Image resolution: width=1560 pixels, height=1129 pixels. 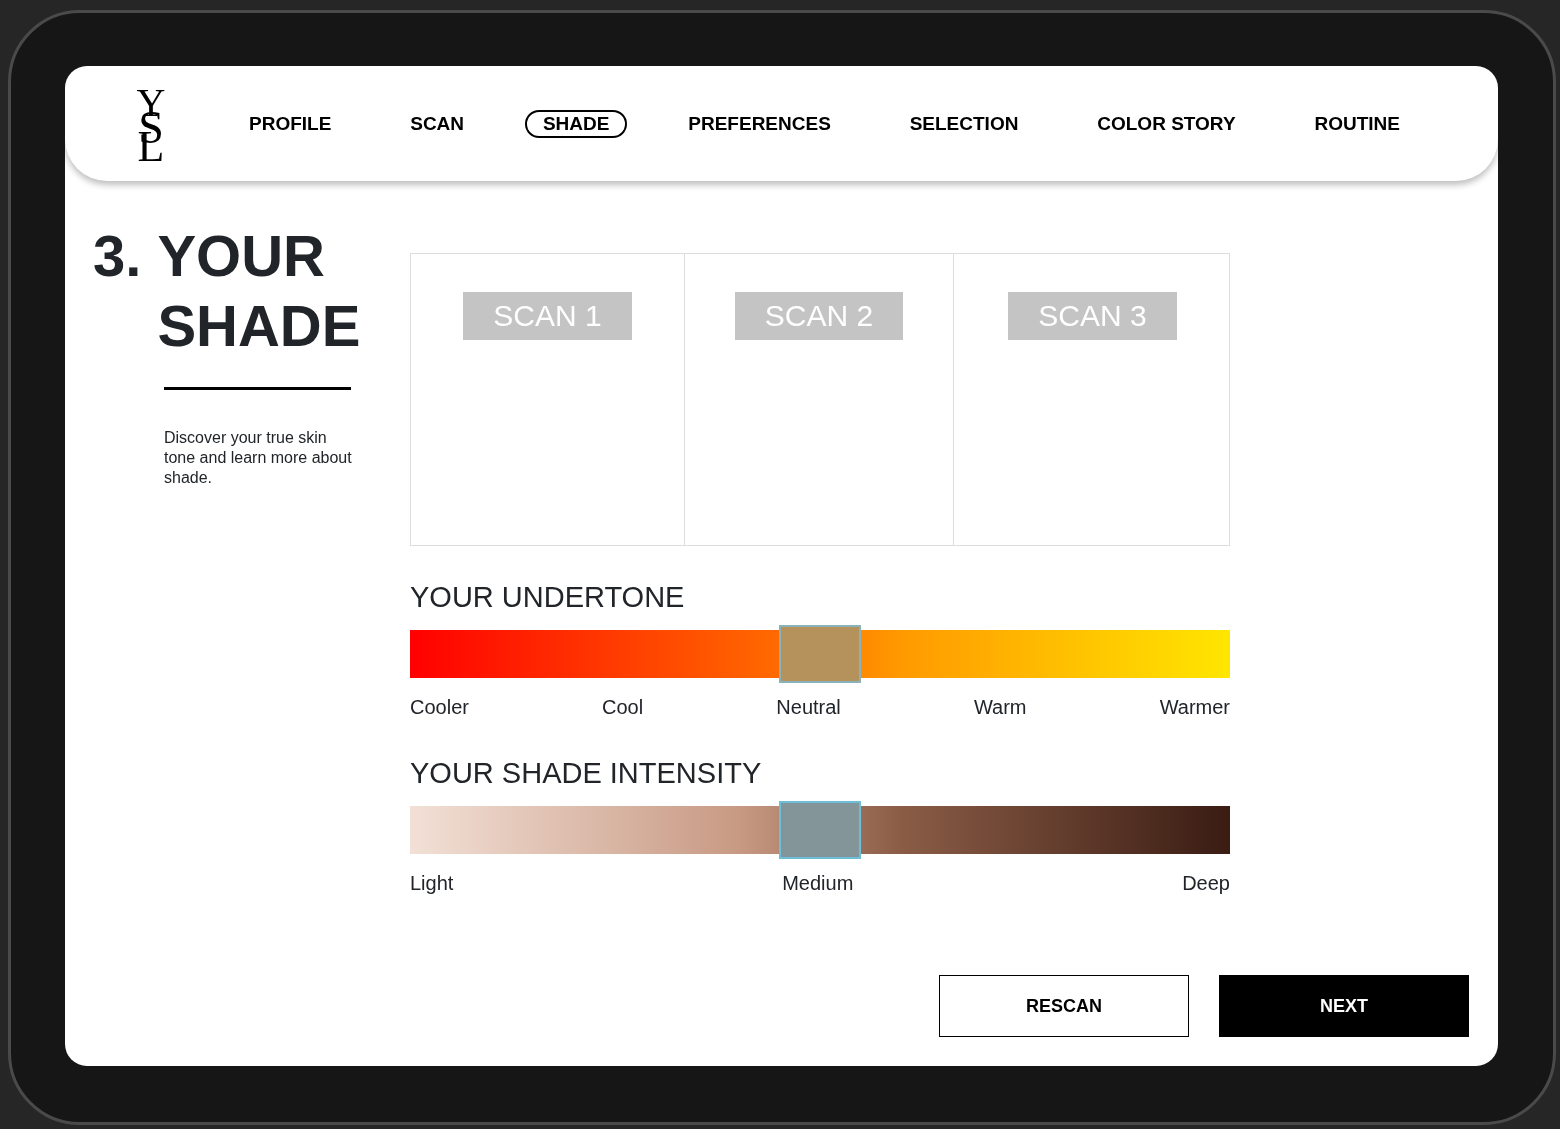 What do you see at coordinates (257, 291) in the screenshot?
I see `page-title: YOUR SHADE` at bounding box center [257, 291].